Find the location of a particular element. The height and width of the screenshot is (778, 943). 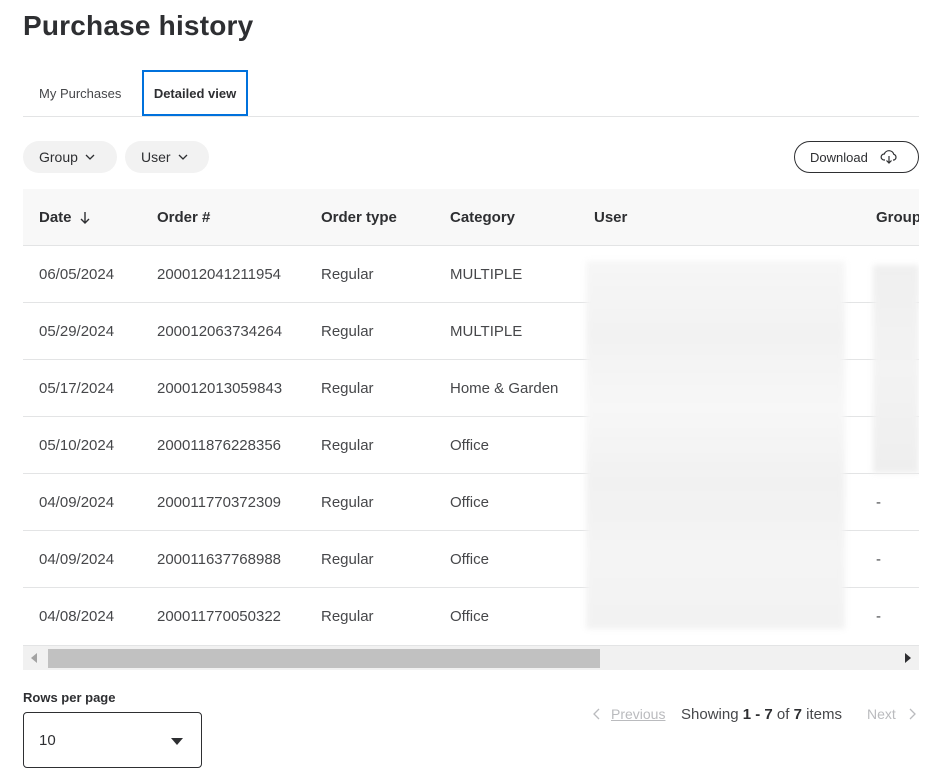

tab-my-purchases: My Purchases is located at coordinates (81, 93).